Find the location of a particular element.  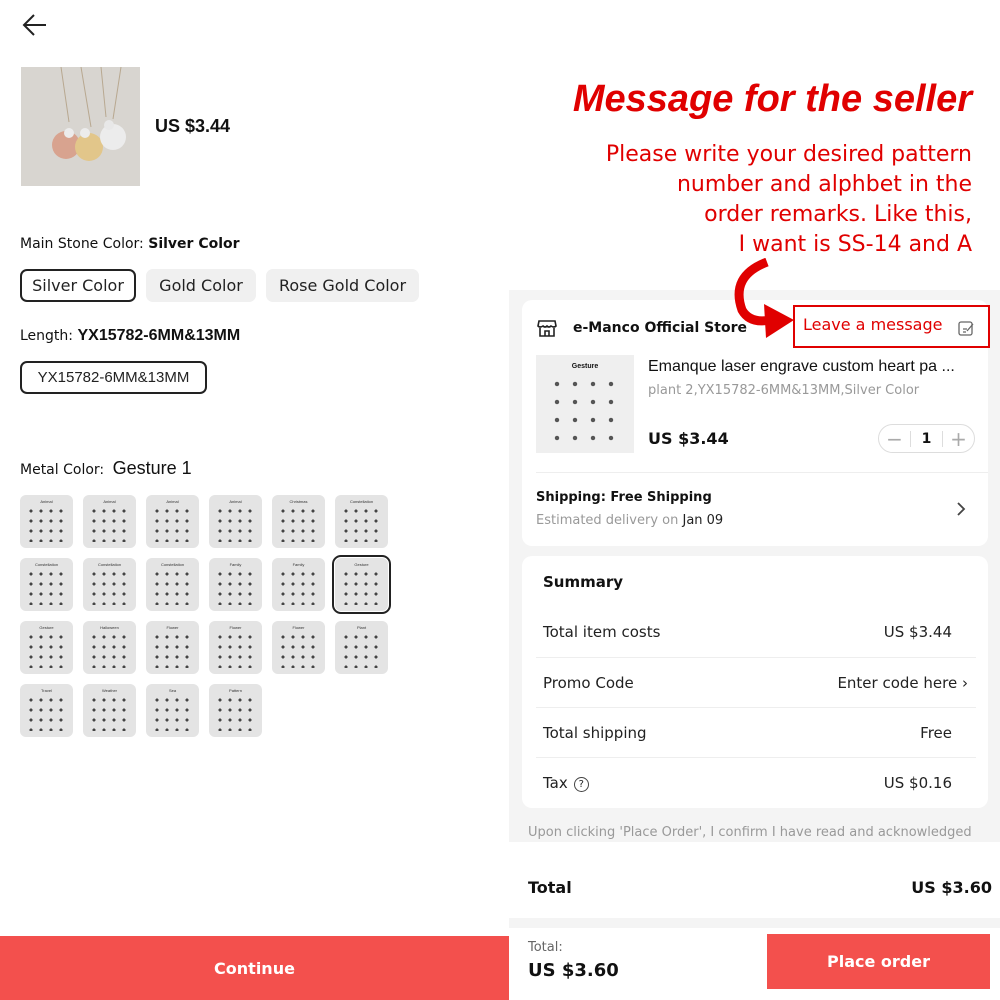

item-image-title: Gesture is located at coordinates (585, 366).